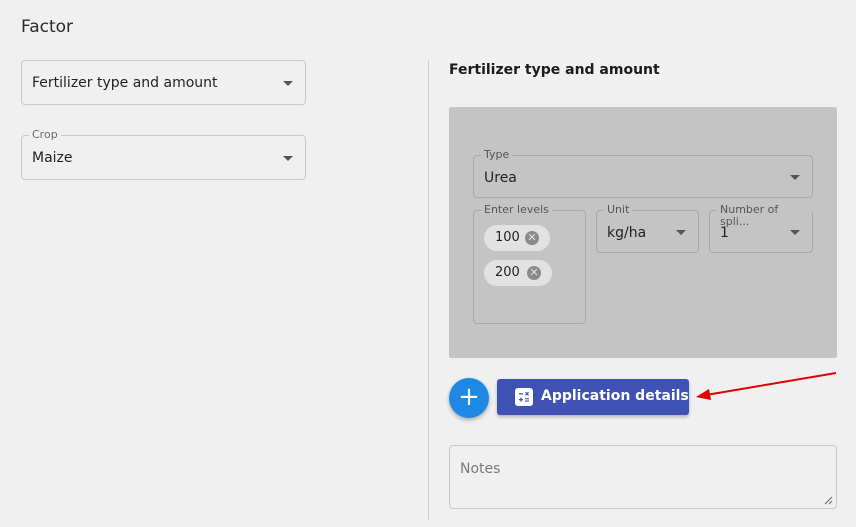  Describe the element at coordinates (163, 154) in the screenshot. I see `crop-select: Crop Maize` at that location.